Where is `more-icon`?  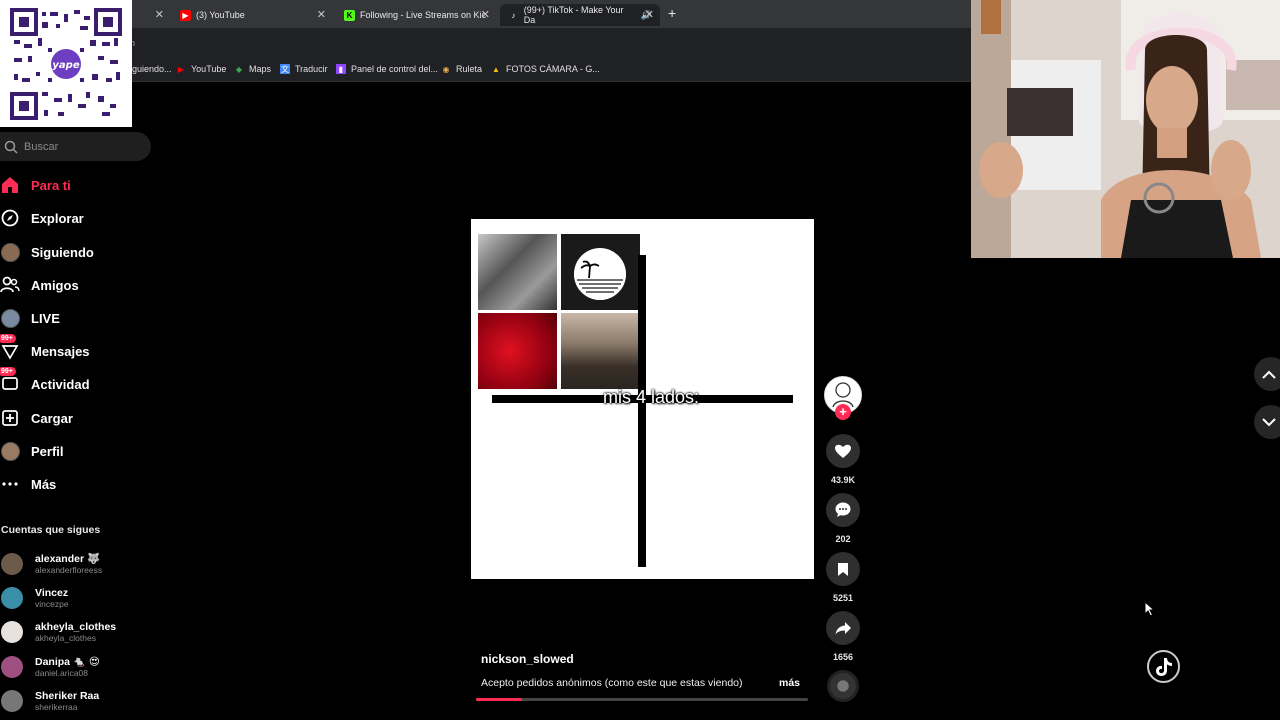
more-icon is located at coordinates (10, 484).